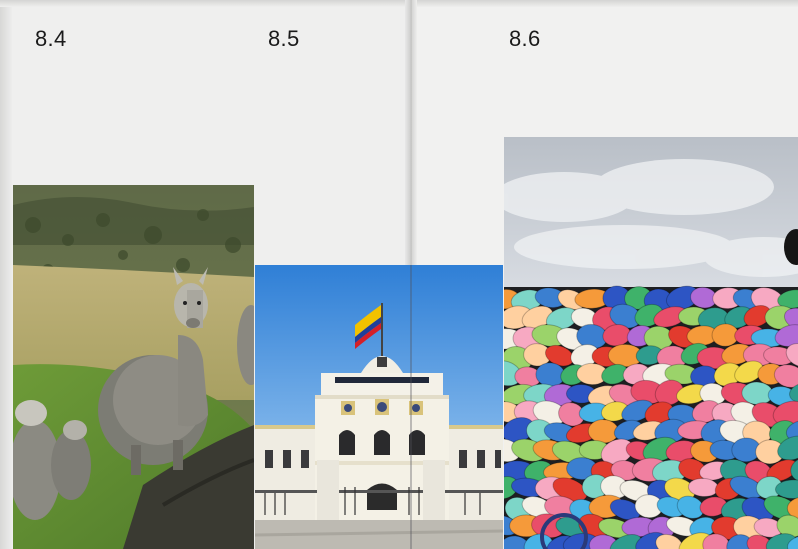  I want to click on photo-fold-line, so click(411, 407).